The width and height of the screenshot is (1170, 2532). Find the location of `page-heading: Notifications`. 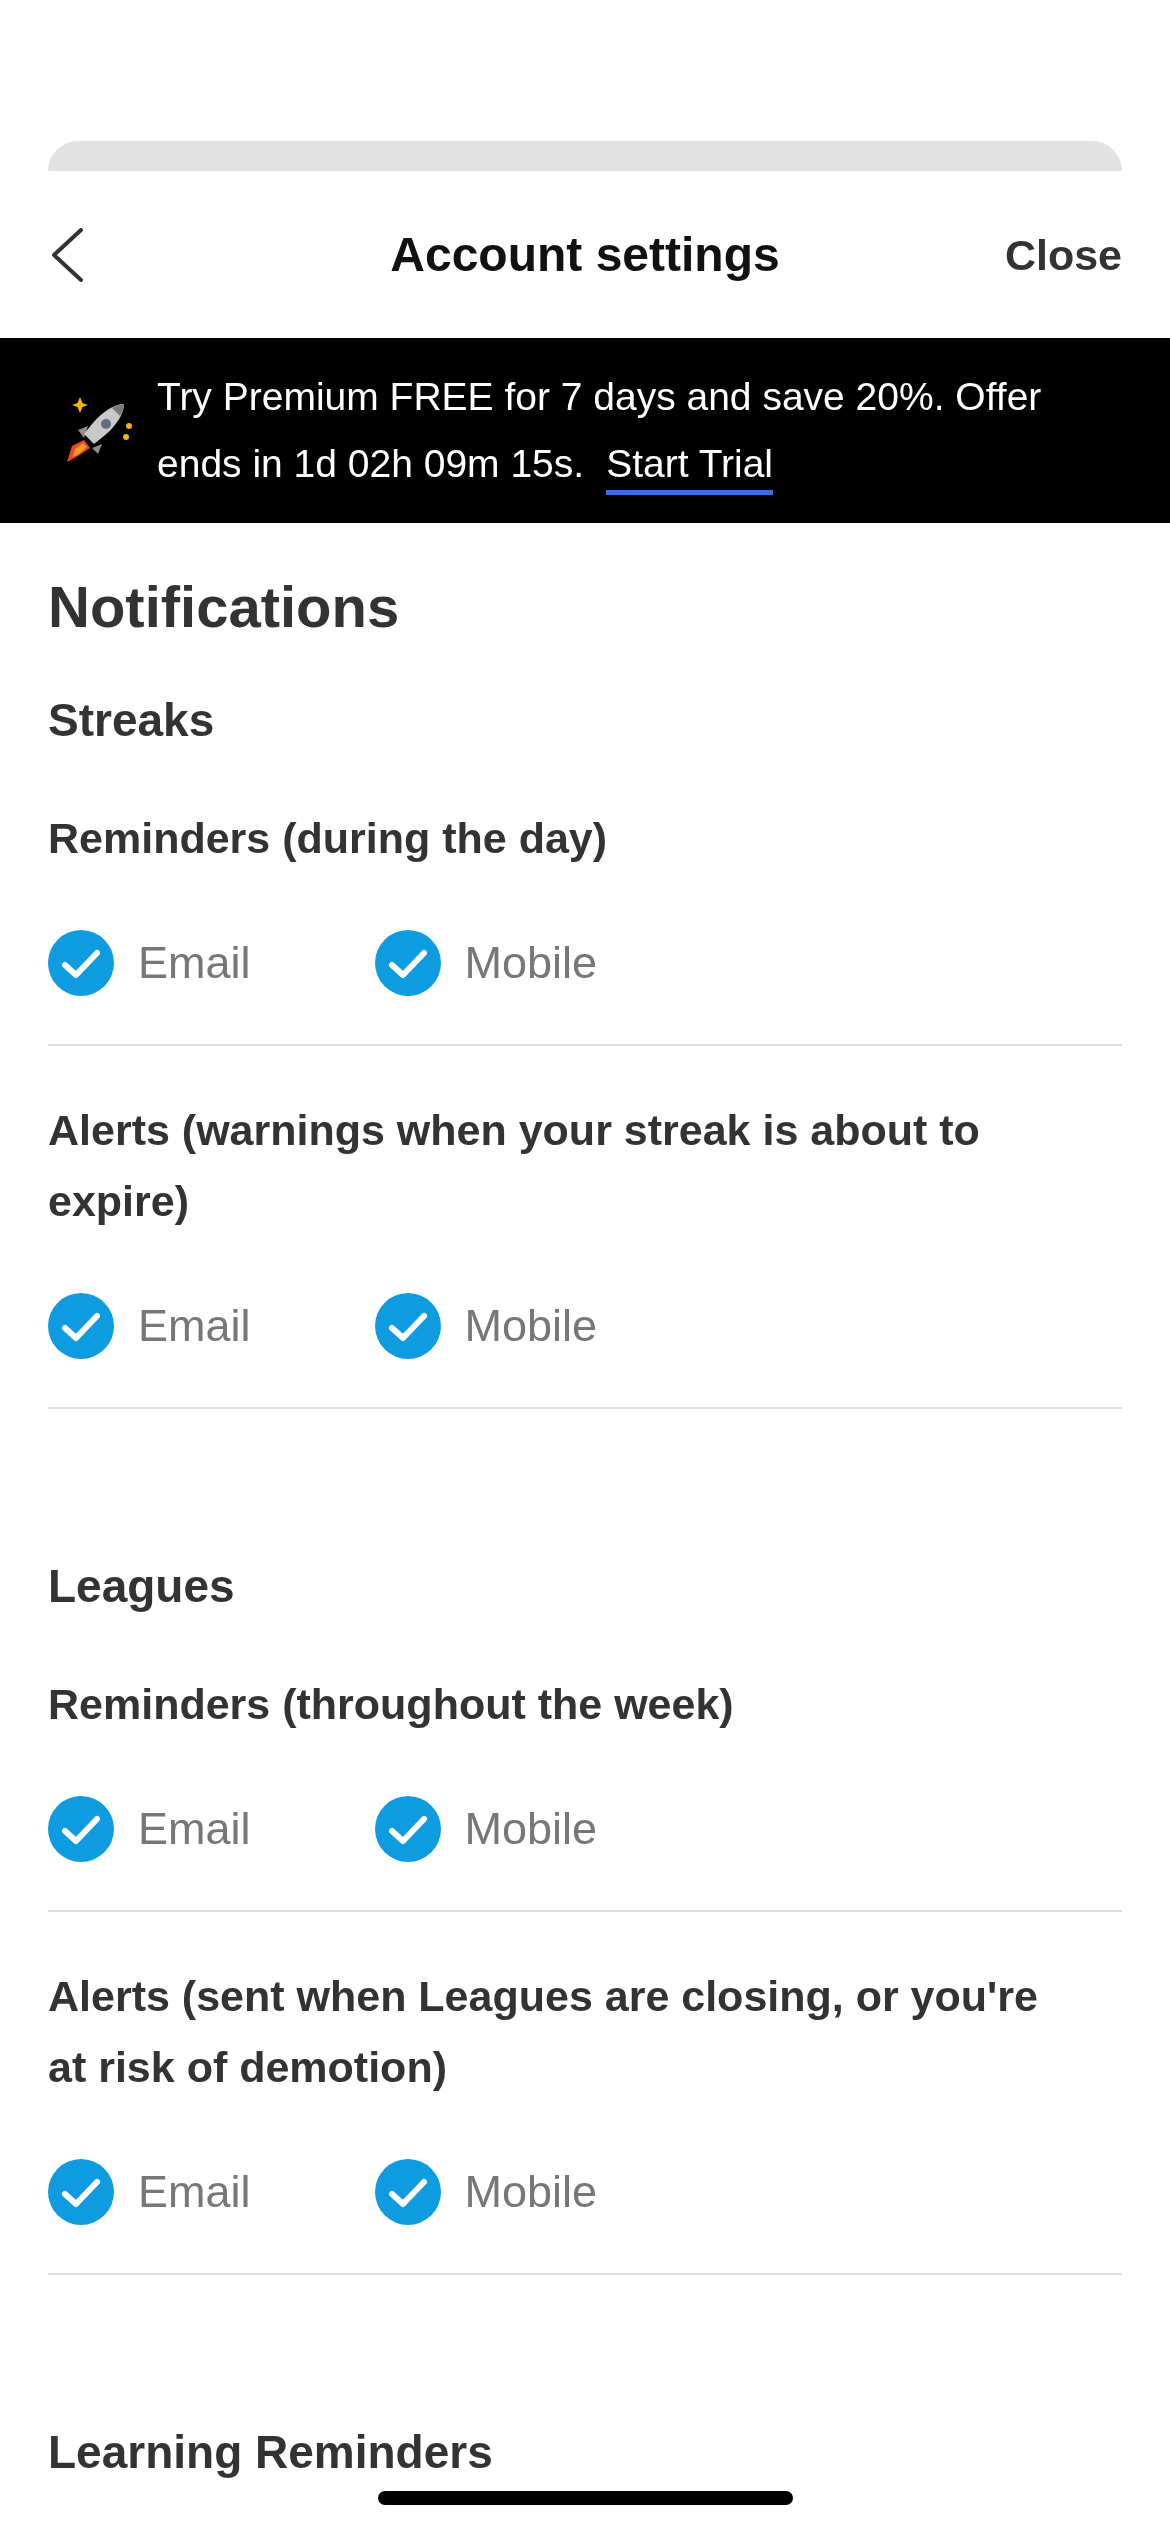

page-heading: Notifications is located at coordinates (224, 607).